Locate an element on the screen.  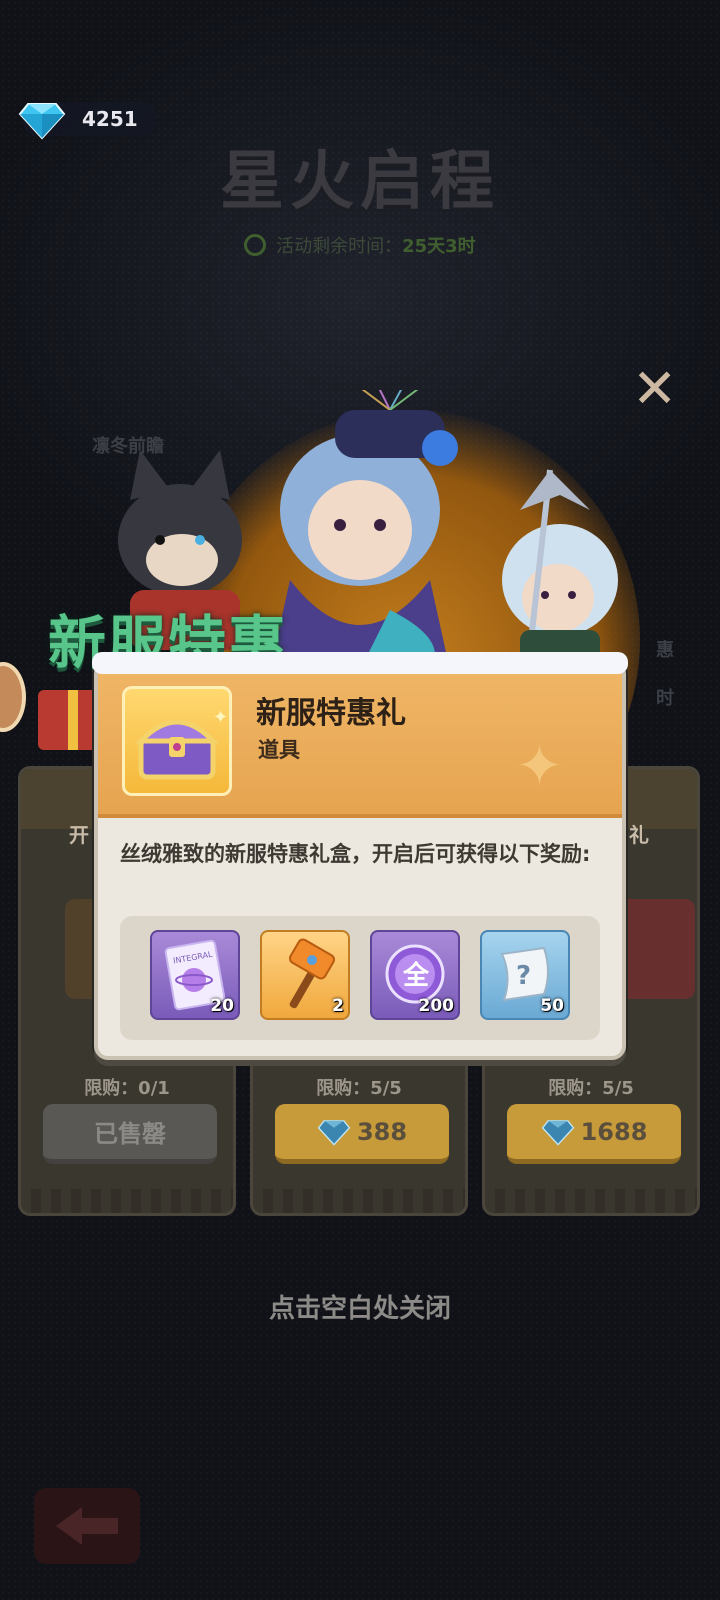
event-timer-label: 活动剩余时间： is located at coordinates (339, 246).